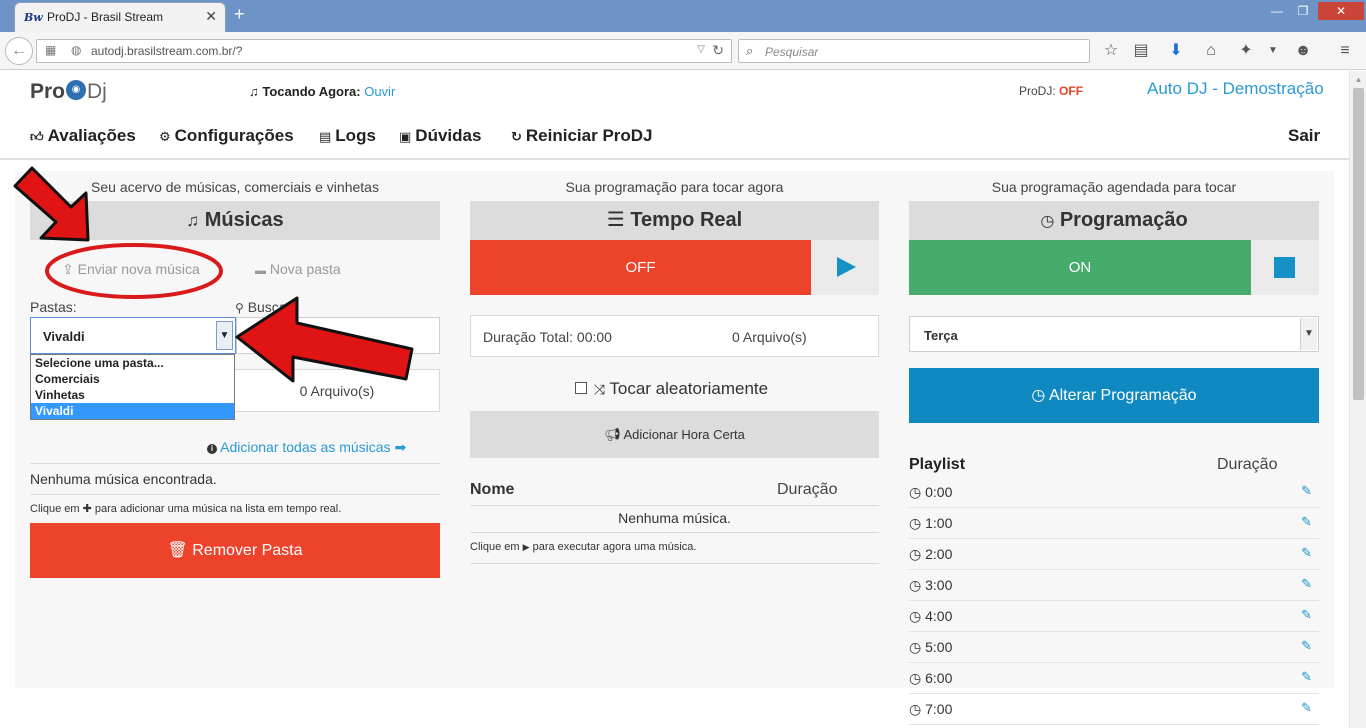 The width and height of the screenshot is (1366, 728). Describe the element at coordinates (1051, 91) in the screenshot. I see `prodj-status: ProDJ: OFF` at that location.